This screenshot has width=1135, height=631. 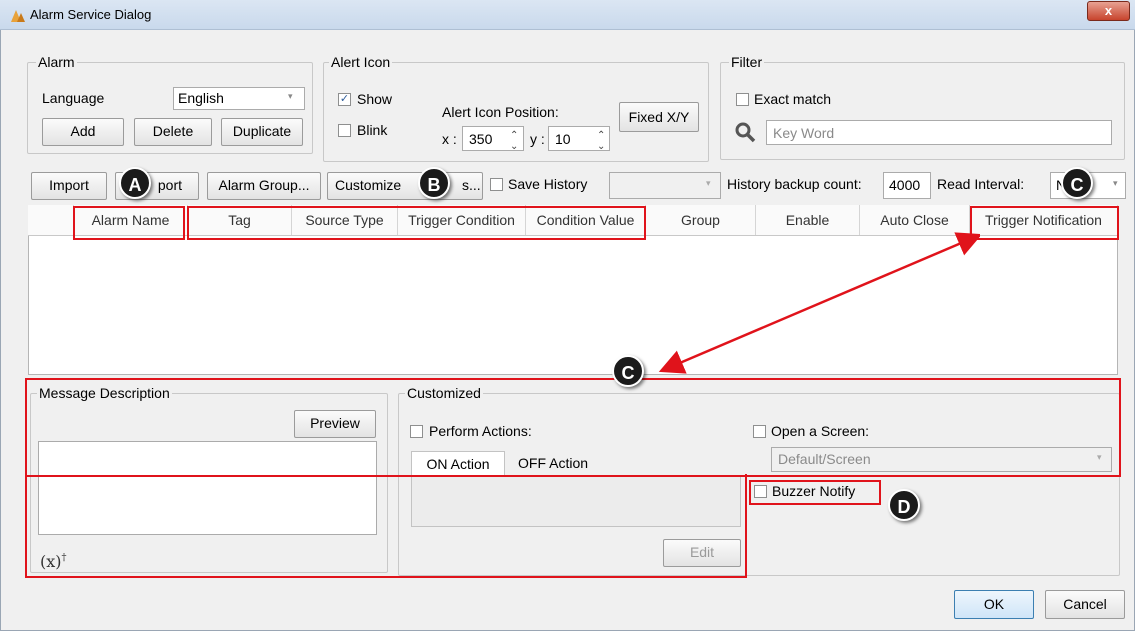 What do you see at coordinates (262, 132) in the screenshot?
I see `duplicate-button: Duplicate` at bounding box center [262, 132].